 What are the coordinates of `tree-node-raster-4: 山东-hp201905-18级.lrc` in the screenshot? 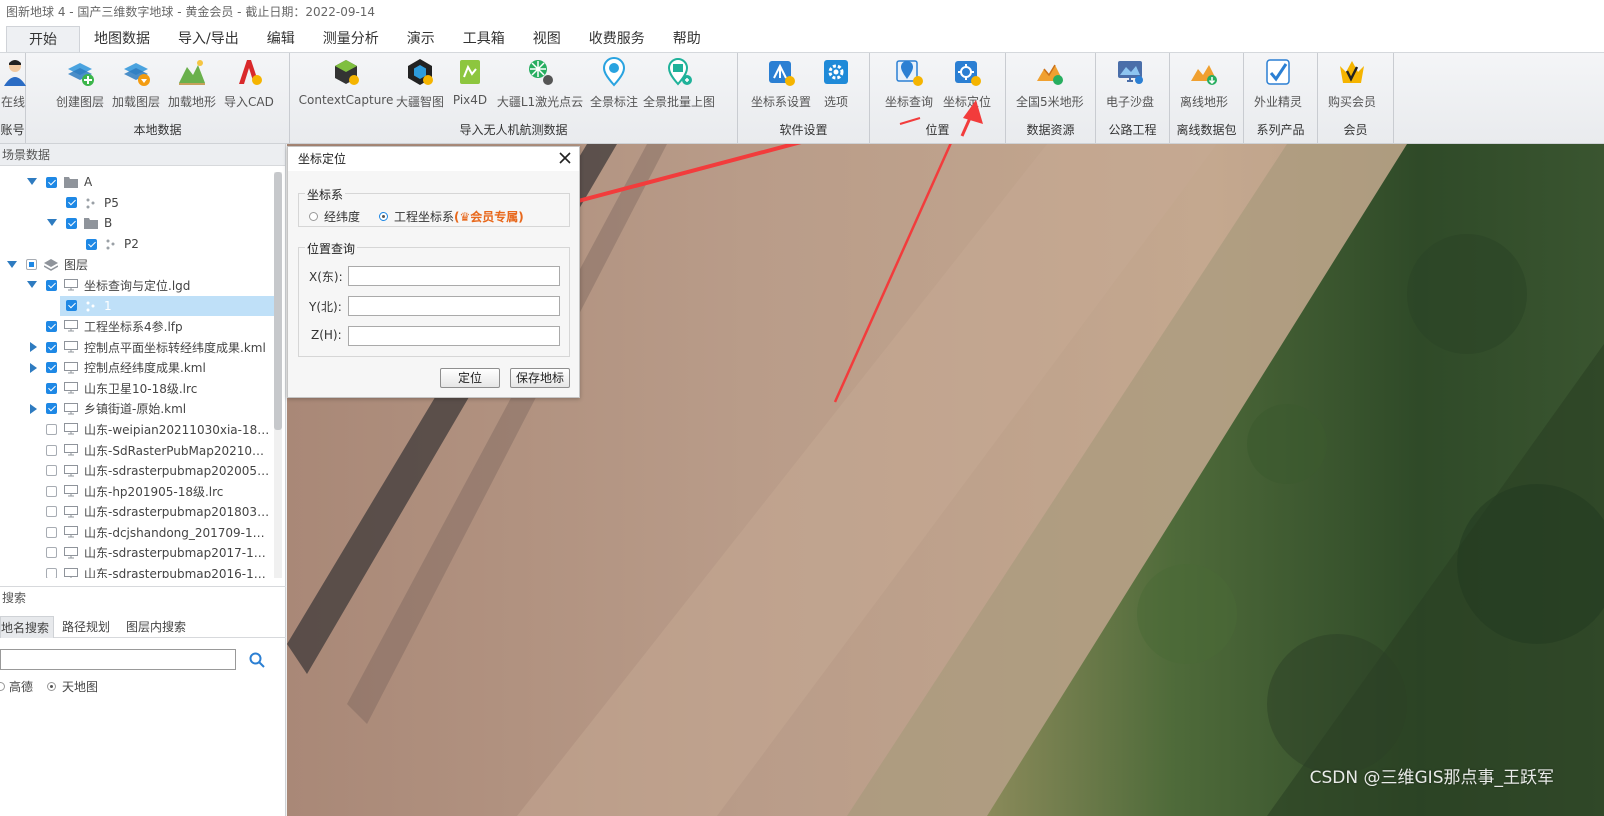 It's located at (138, 491).